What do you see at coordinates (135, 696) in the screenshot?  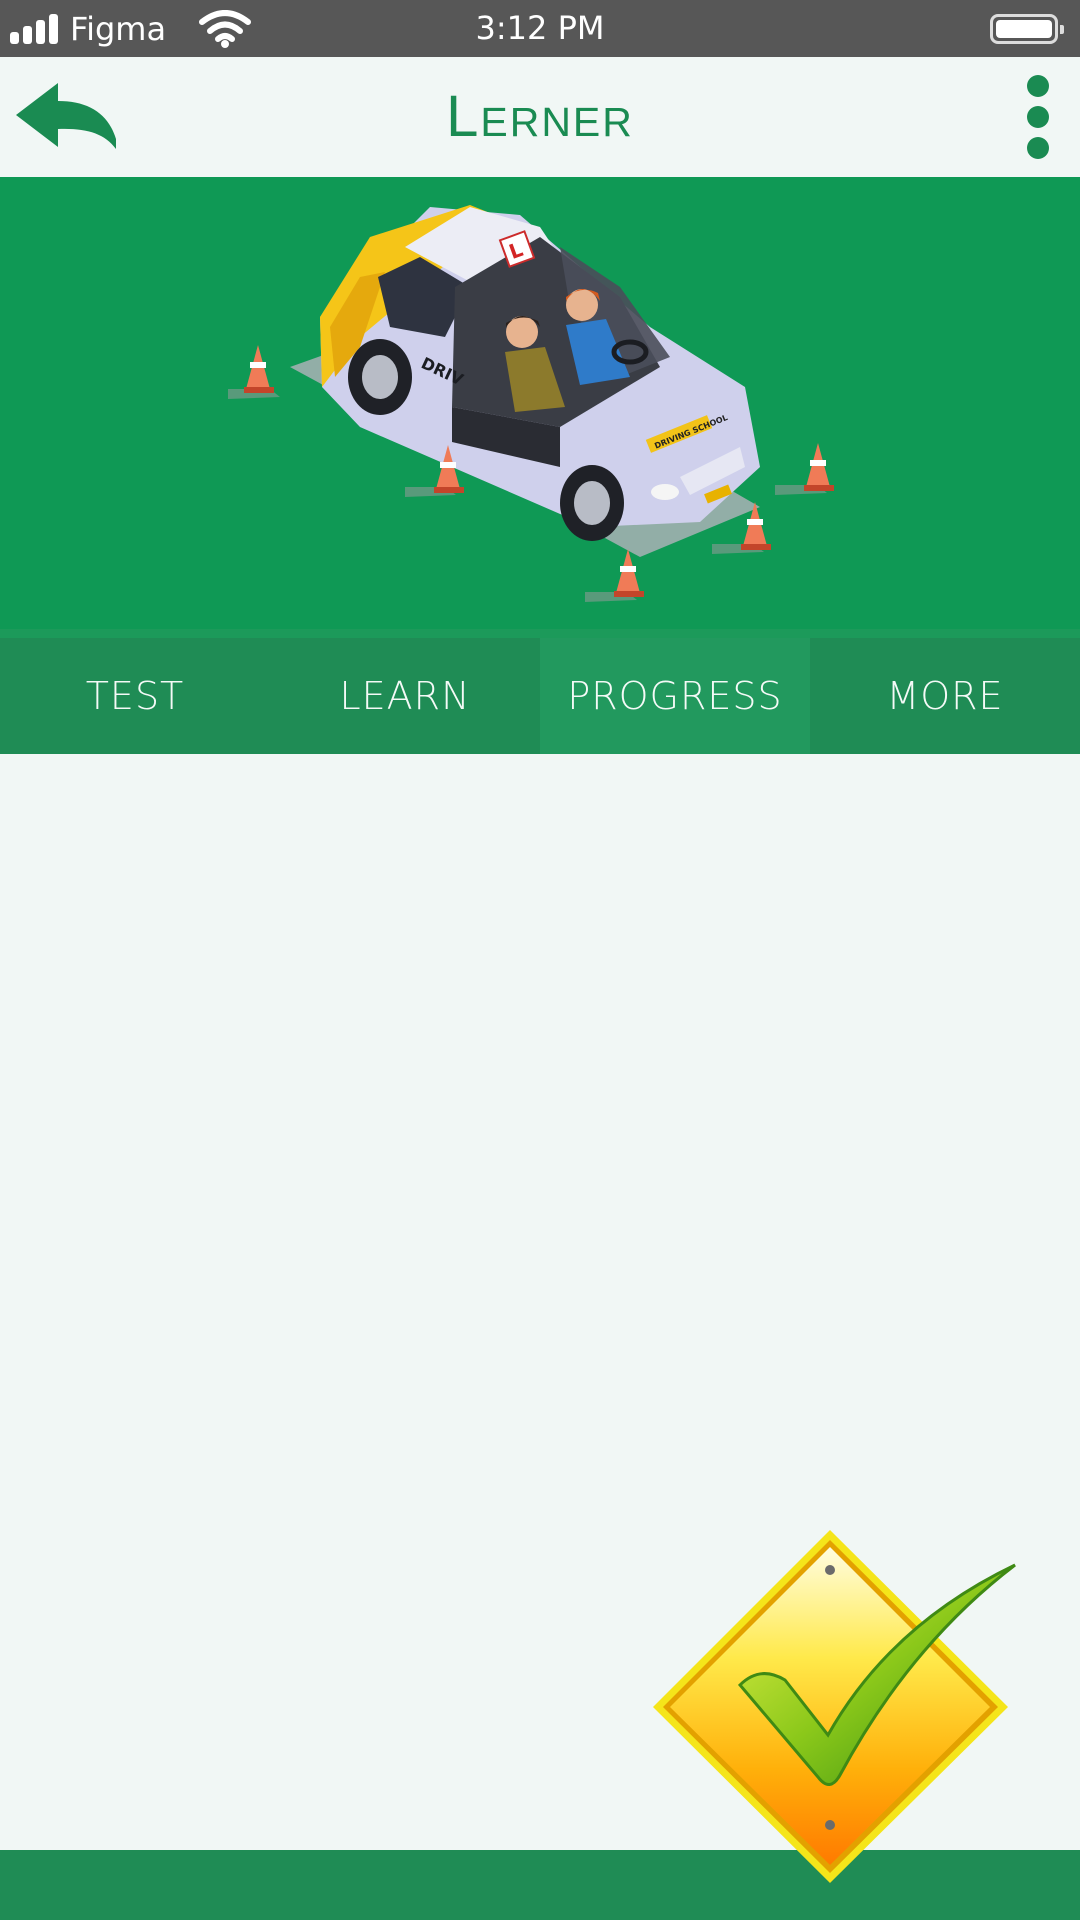 I see `tab-test: TEST` at bounding box center [135, 696].